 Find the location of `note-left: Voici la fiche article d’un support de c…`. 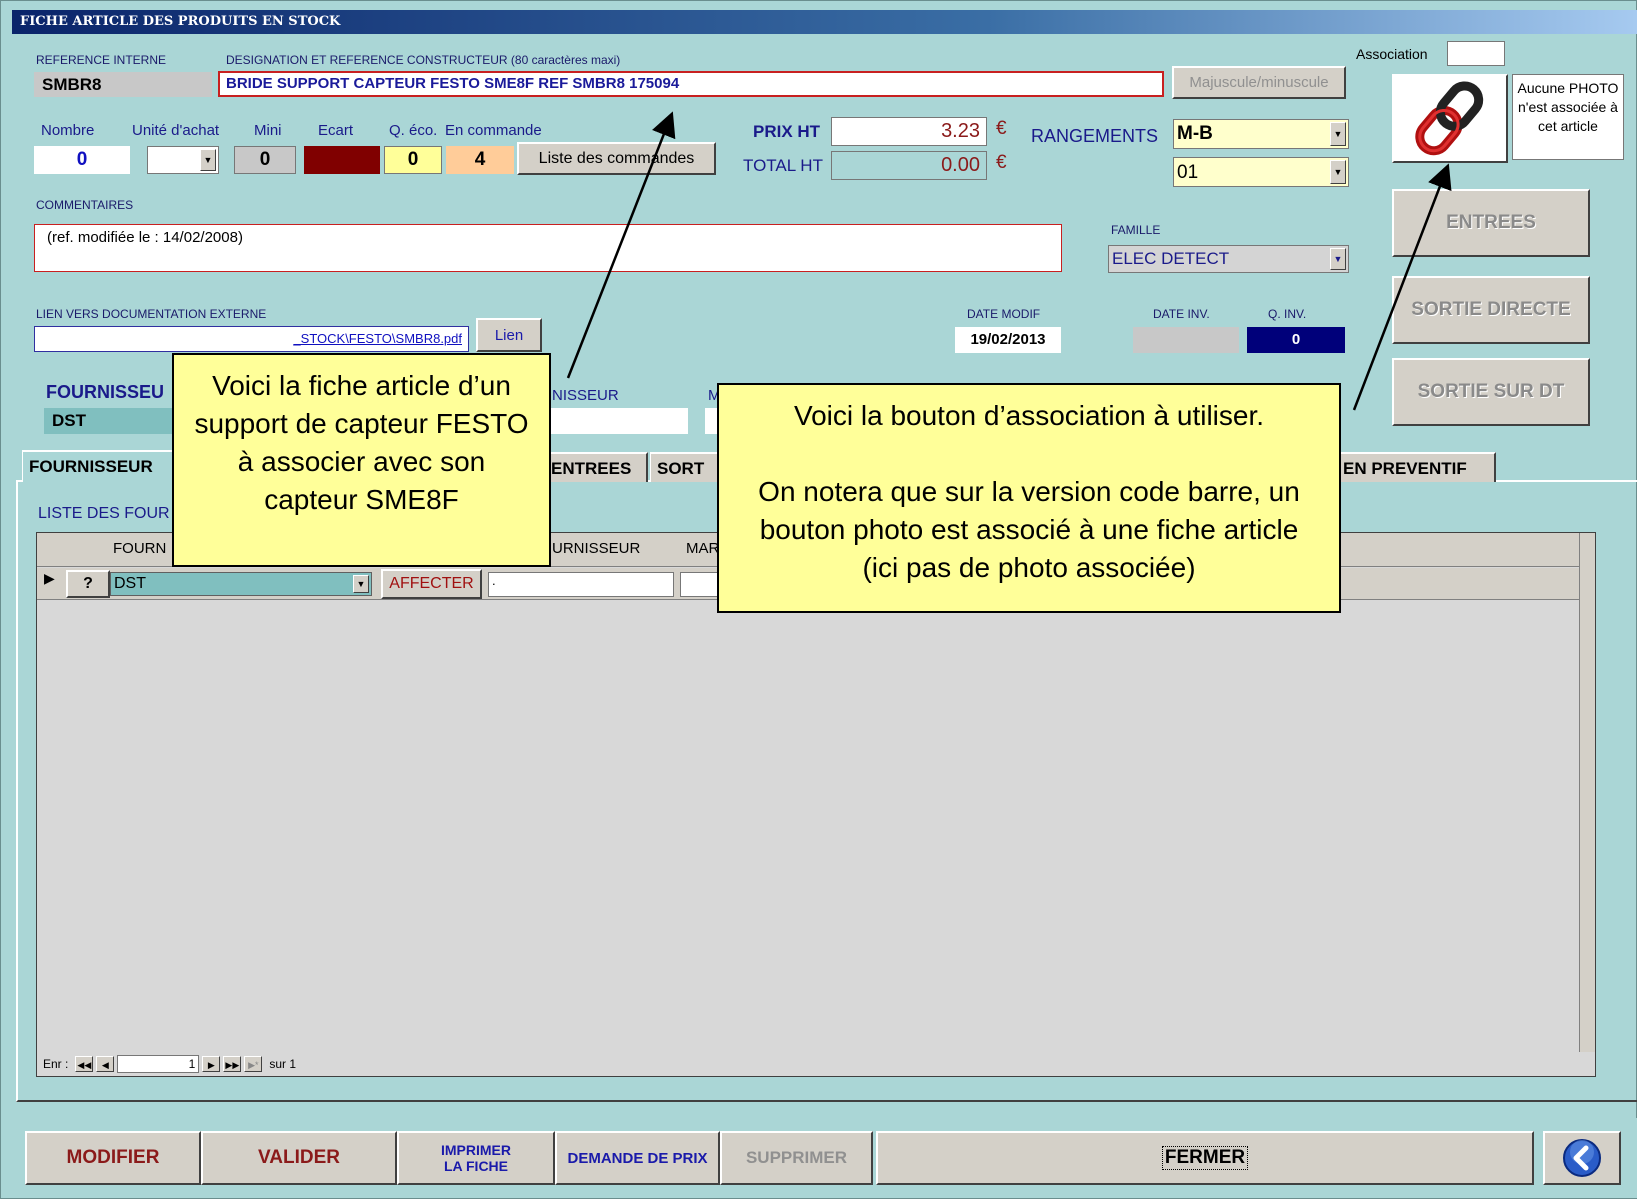

note-left: Voici la fiche article d’un support de c… is located at coordinates (361, 460).